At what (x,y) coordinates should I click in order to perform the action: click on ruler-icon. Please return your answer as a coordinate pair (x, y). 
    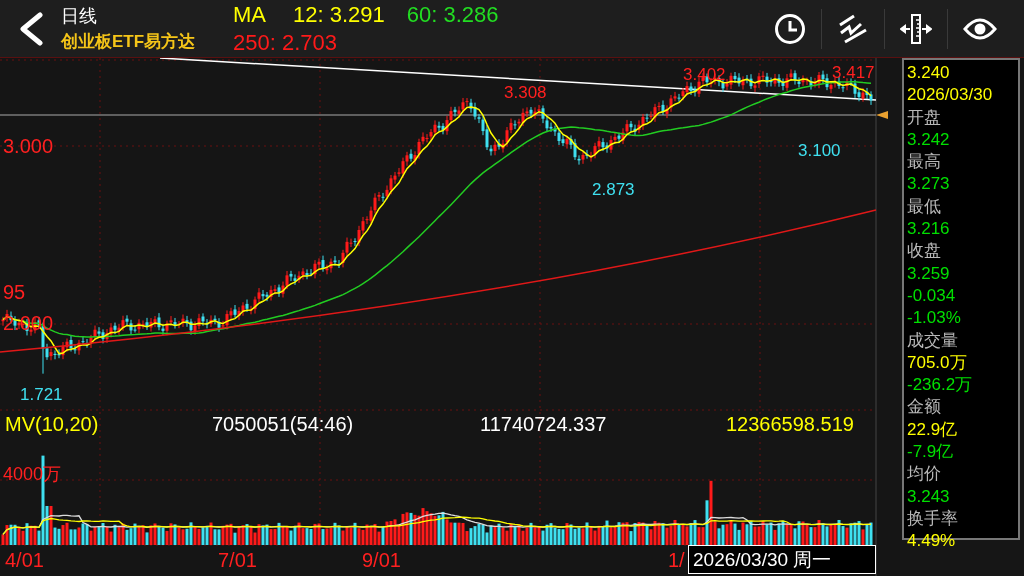
    Looking at the image, I should click on (916, 28).